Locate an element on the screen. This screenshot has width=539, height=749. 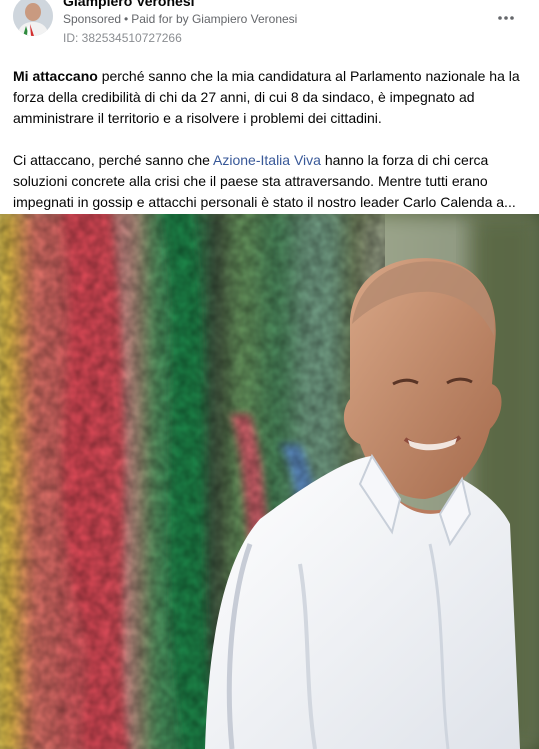
more-horizontal-icon is located at coordinates (506, 18).